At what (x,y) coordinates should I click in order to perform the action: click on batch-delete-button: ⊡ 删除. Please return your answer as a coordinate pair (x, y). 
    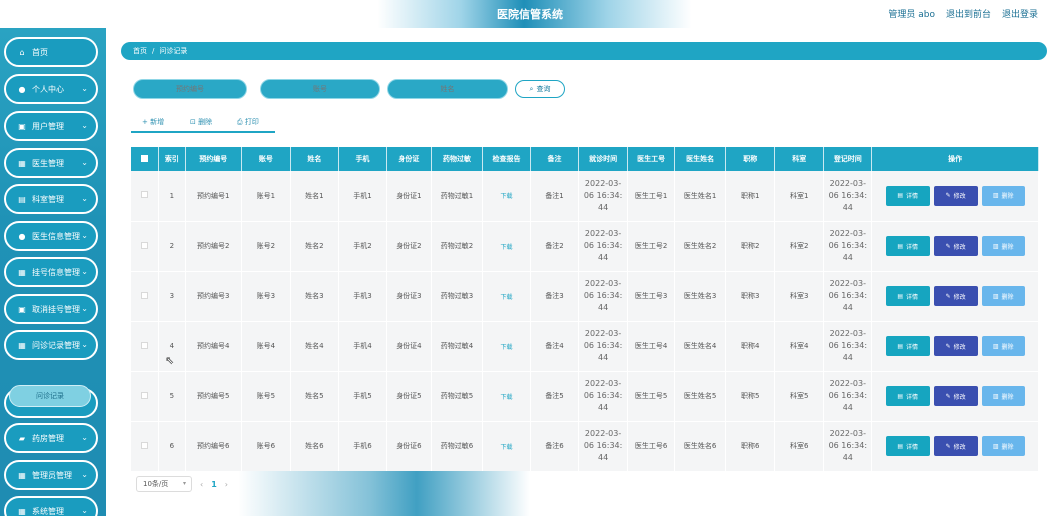
    Looking at the image, I should click on (201, 122).